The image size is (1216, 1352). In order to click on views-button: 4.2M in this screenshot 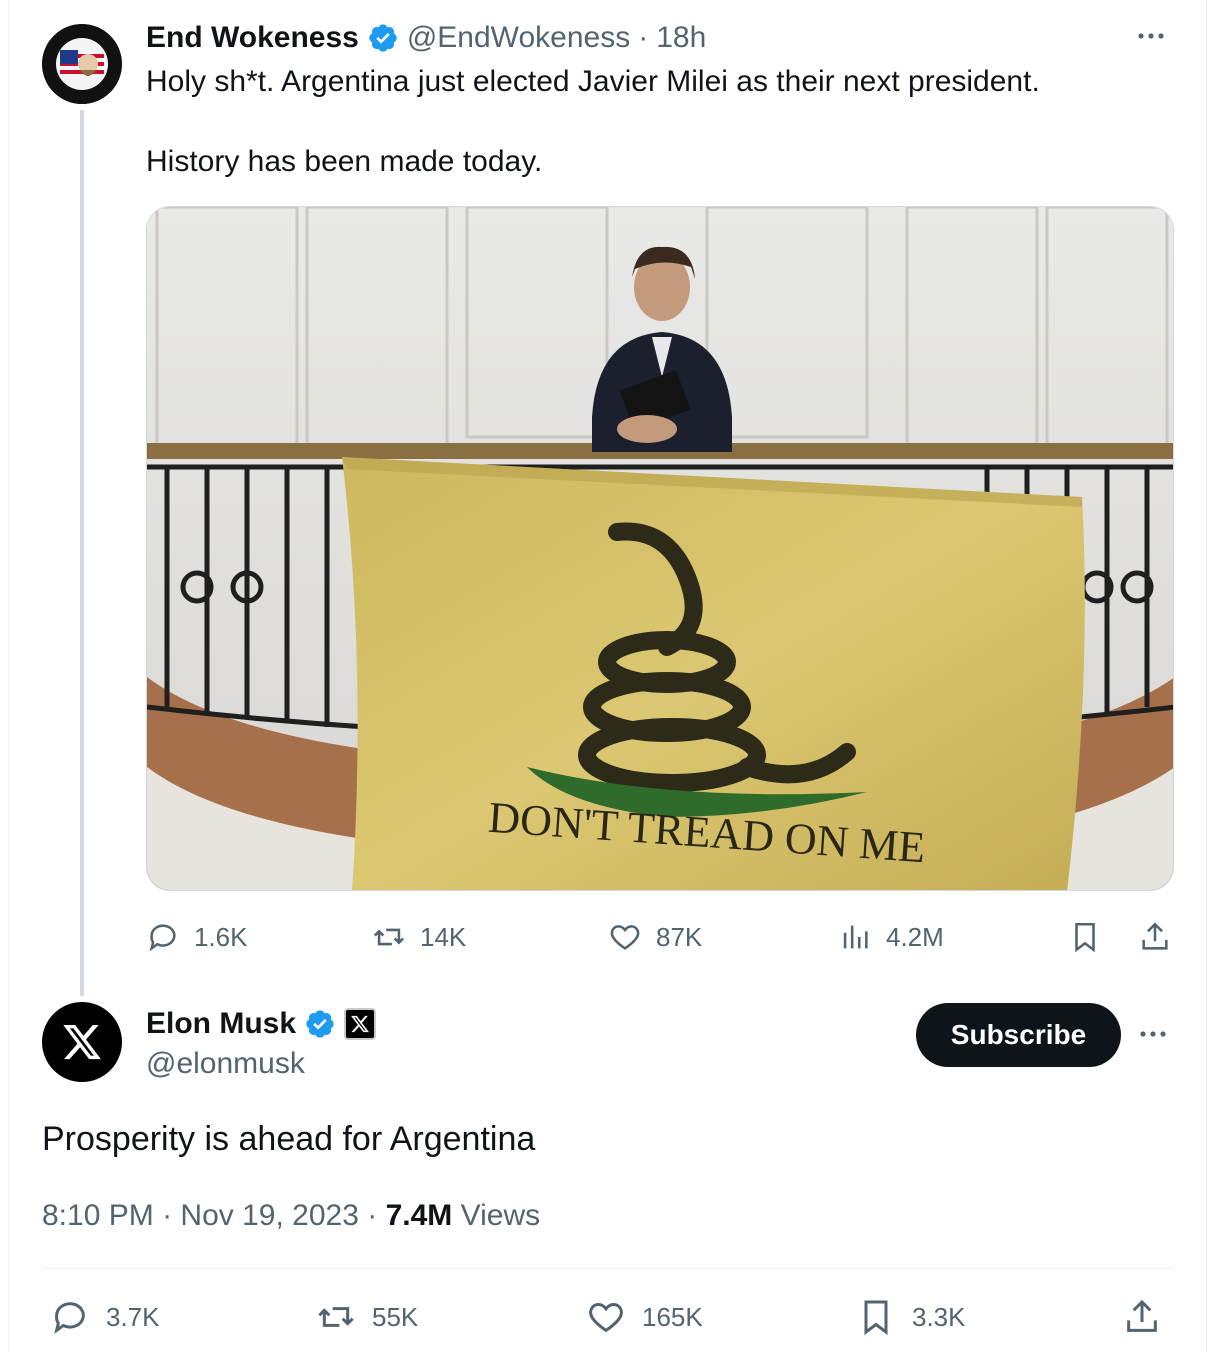, I will do `click(891, 937)`.